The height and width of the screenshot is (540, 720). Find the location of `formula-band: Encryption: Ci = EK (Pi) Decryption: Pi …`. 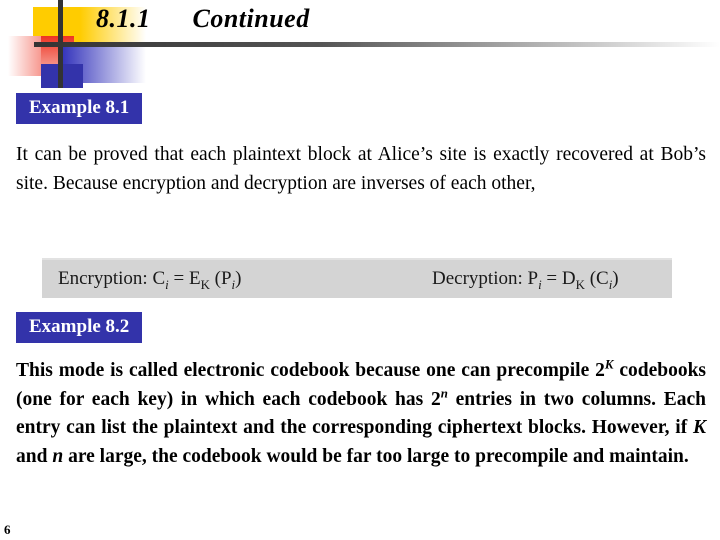

formula-band: Encryption: Ci = EK (Pi) Decryption: Pi … is located at coordinates (357, 278).